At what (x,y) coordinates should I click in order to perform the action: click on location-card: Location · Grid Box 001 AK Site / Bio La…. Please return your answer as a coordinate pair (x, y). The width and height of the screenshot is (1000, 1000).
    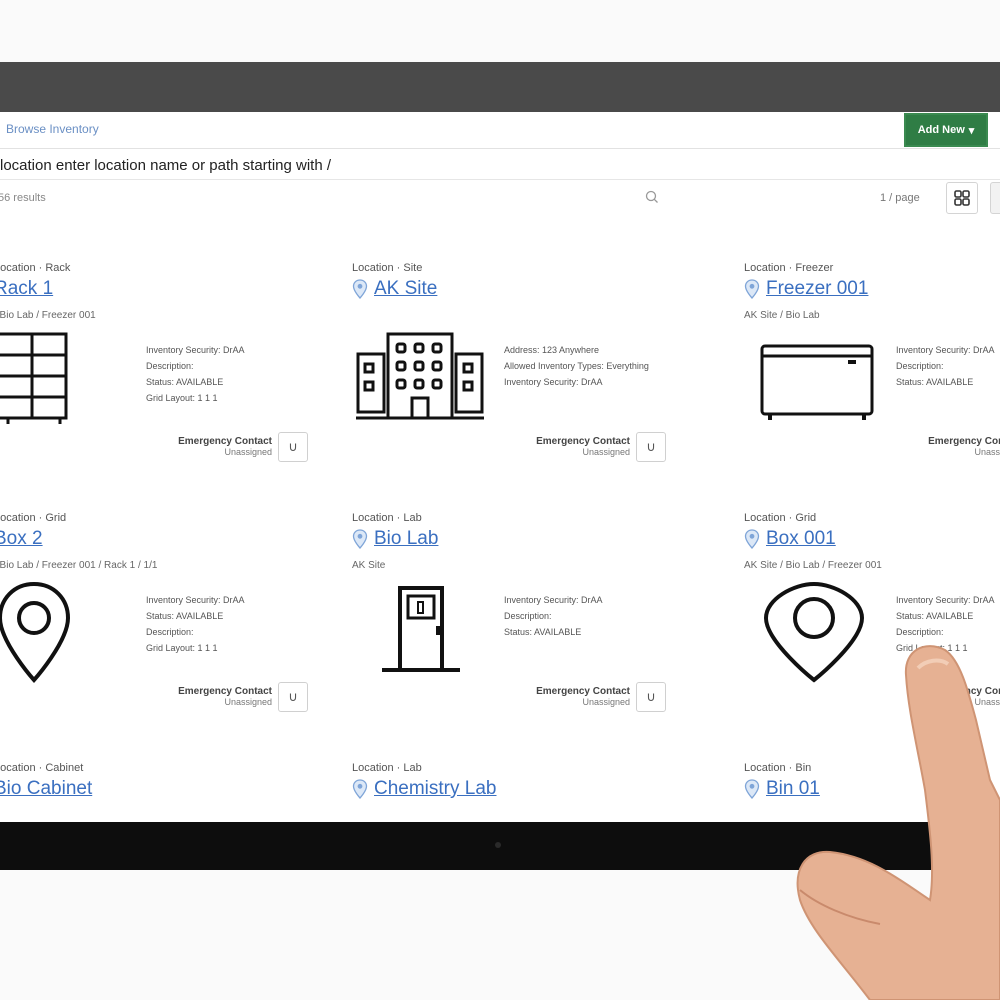
    Looking at the image, I should click on (872, 598).